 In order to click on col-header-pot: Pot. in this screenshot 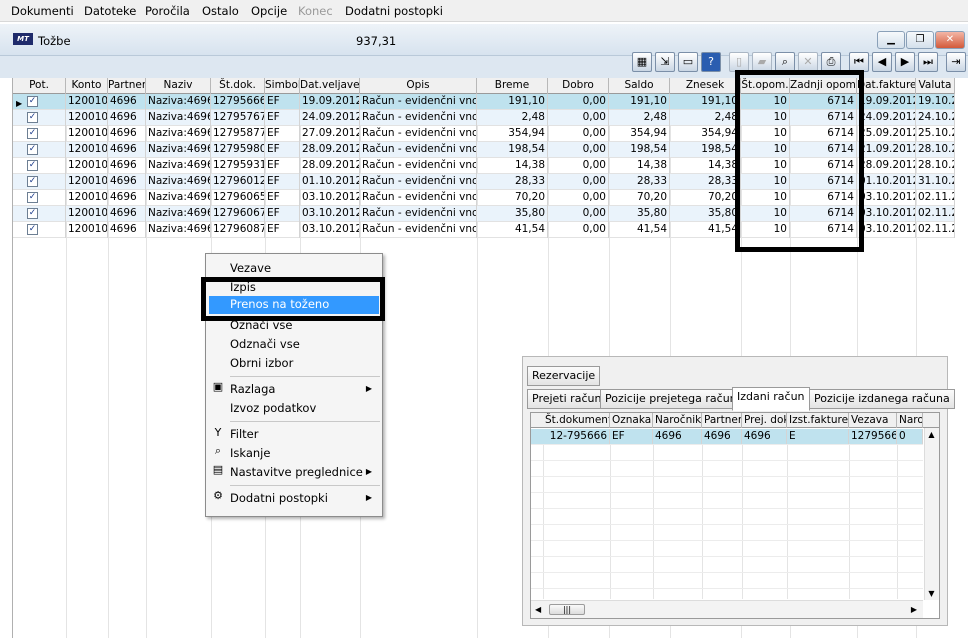, I will do `click(39, 86)`.